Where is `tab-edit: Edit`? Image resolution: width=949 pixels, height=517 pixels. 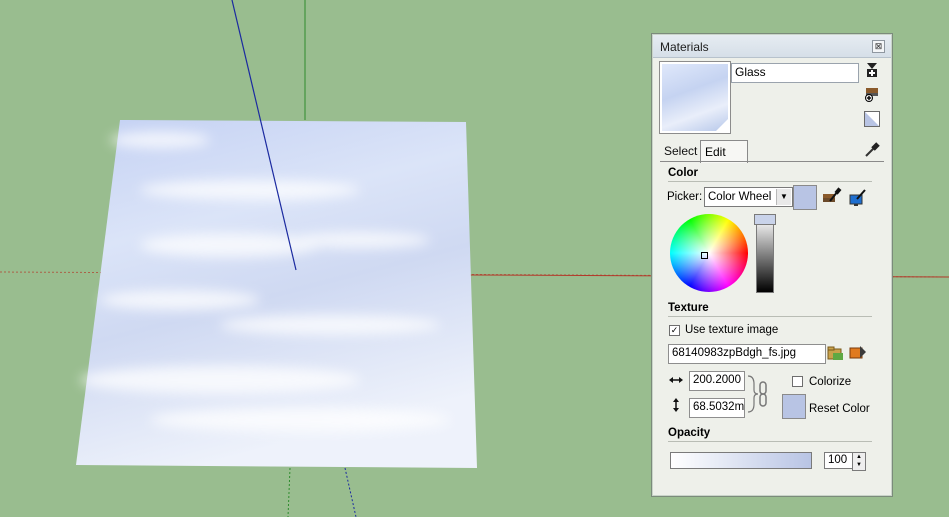 tab-edit: Edit is located at coordinates (724, 151).